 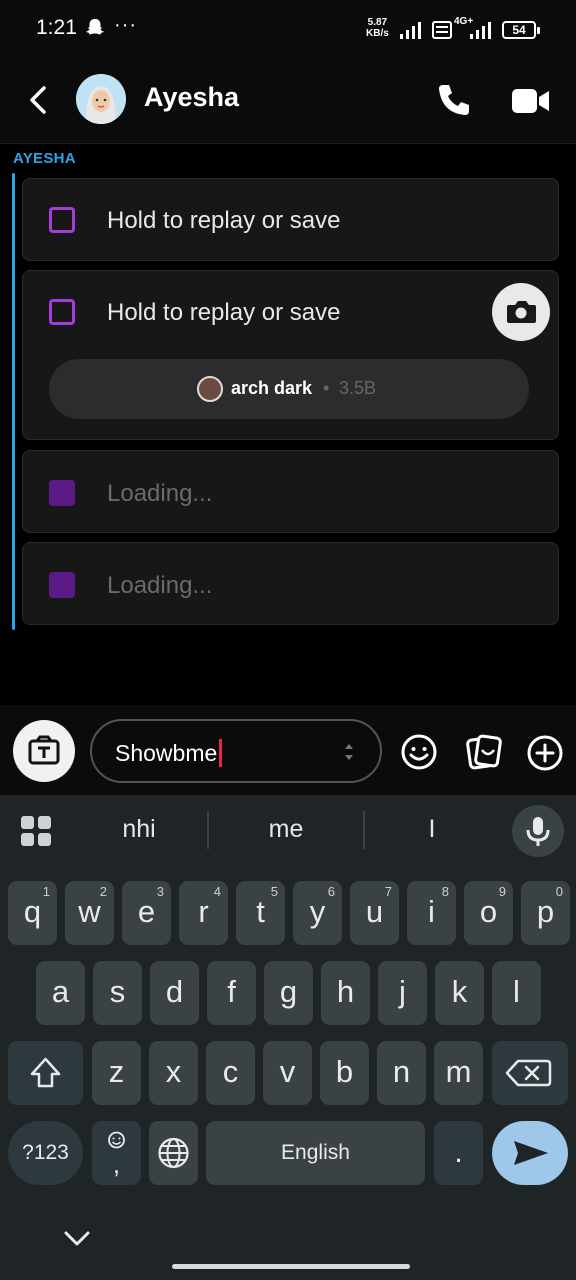 I want to click on key-label: l, so click(x=516, y=991).